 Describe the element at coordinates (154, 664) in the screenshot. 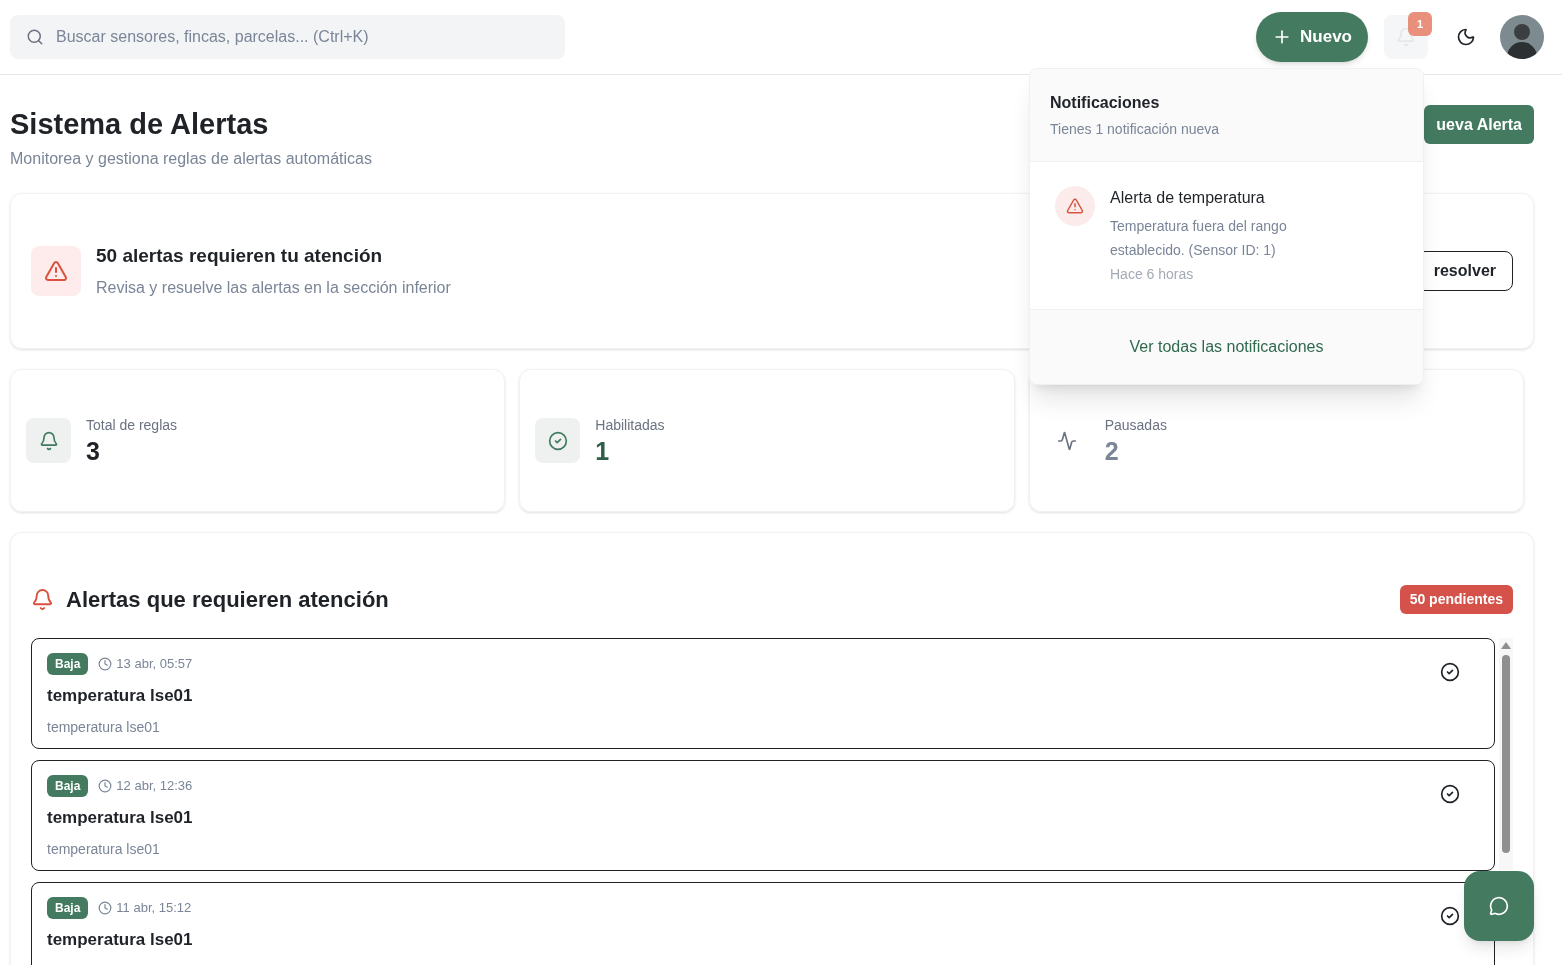

I see `alert-time: 13 abr, 05:57` at that location.